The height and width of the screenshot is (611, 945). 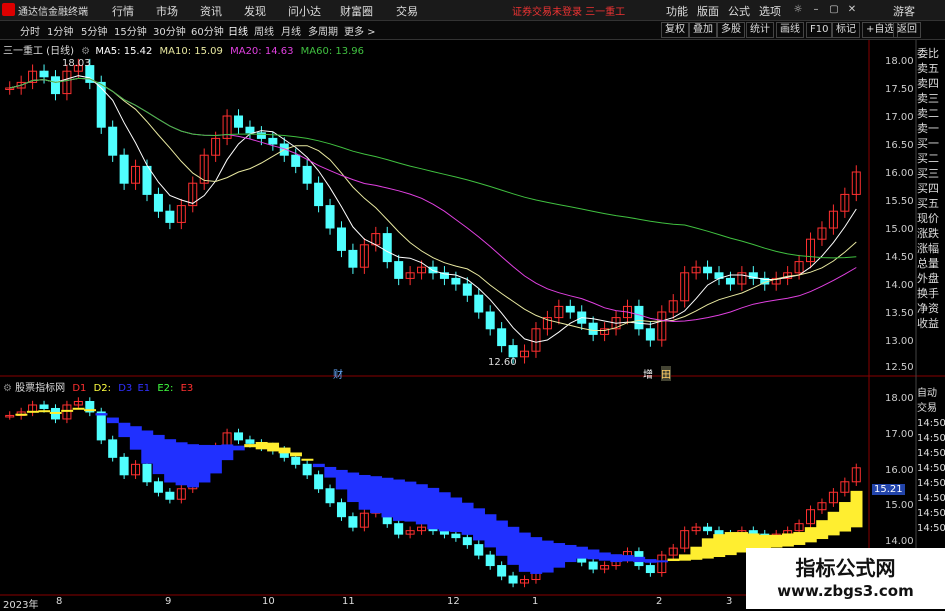 What do you see at coordinates (85, 51) in the screenshot?
I see `settings-icon: ⚙` at bounding box center [85, 51].